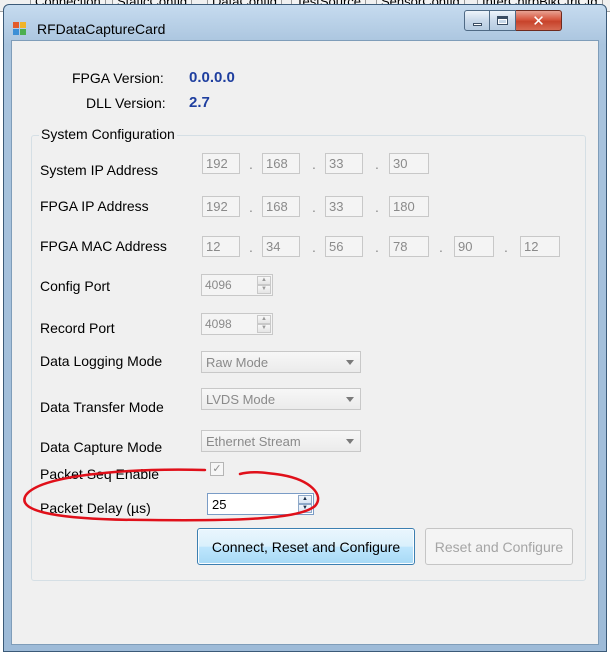 The width and height of the screenshot is (610, 655). I want to click on config-port-value: 4096, so click(218, 285).